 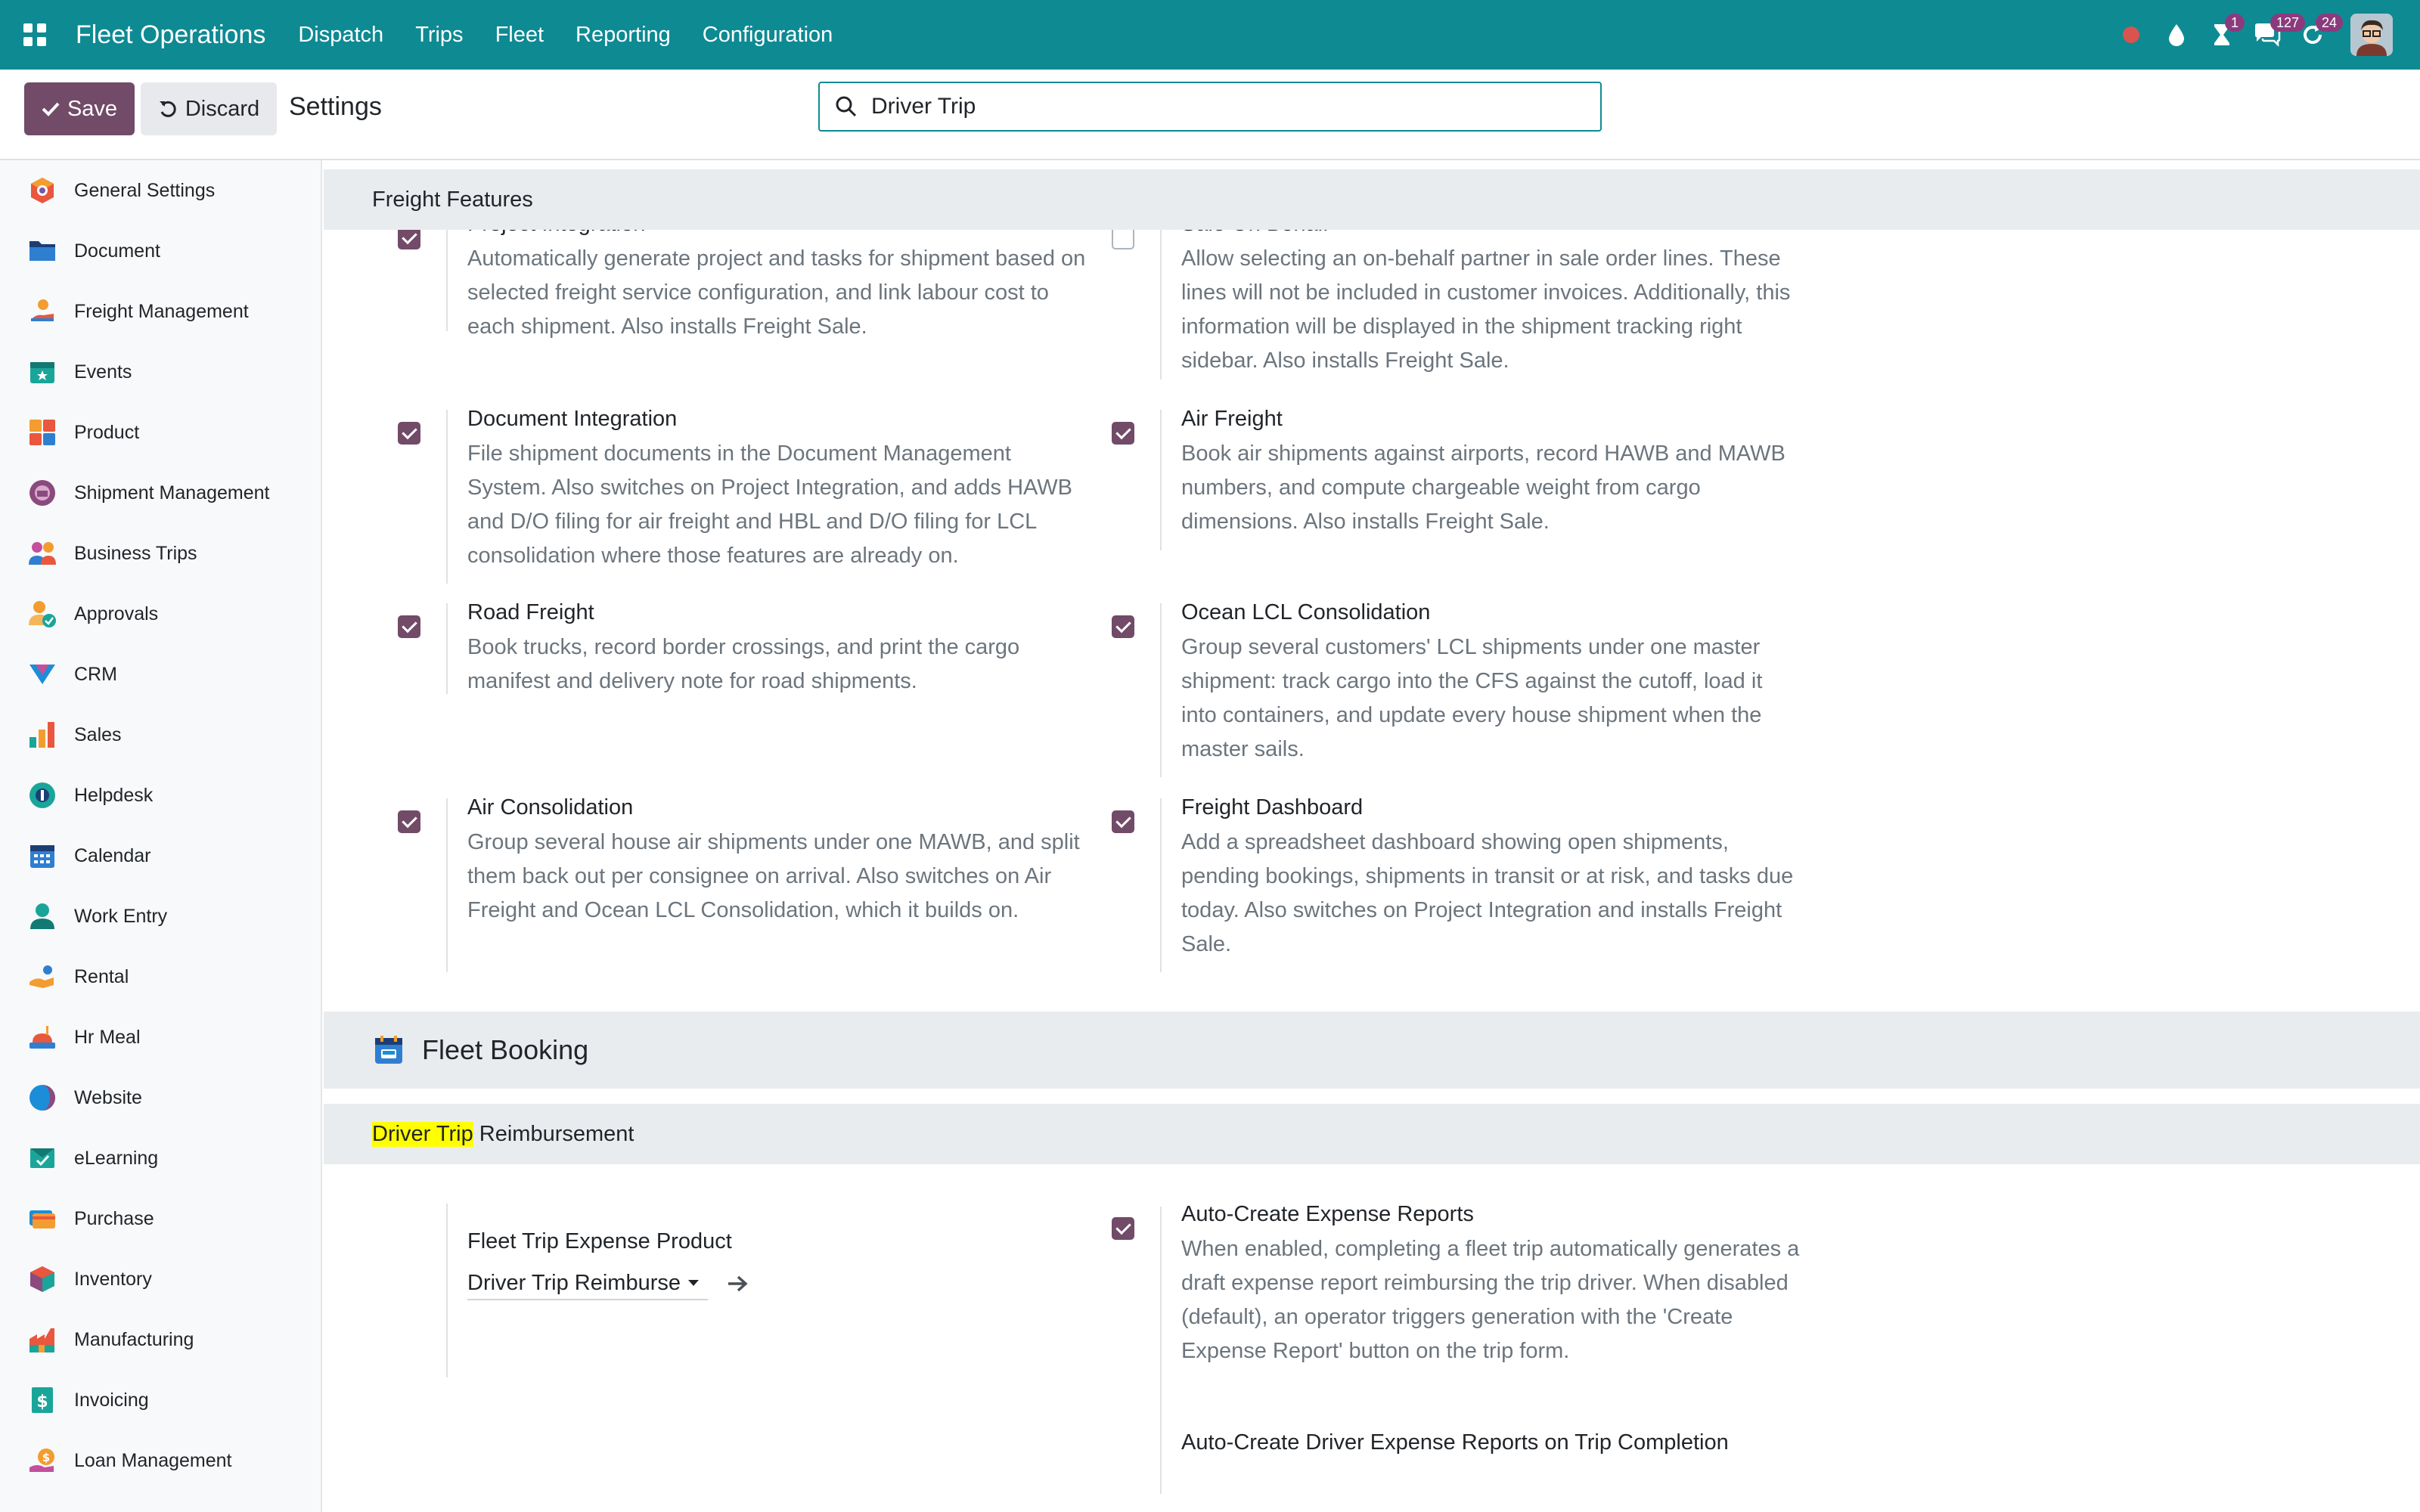 I want to click on sidebar-item-manufacturing: Manufacturing, so click(x=160, y=1339).